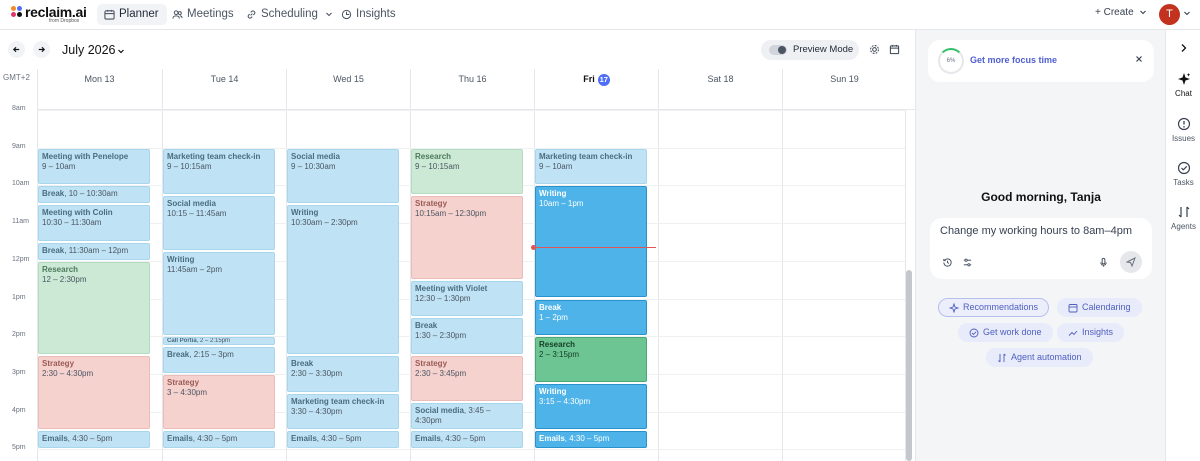  What do you see at coordinates (19, 372) in the screenshot?
I see `hour-label: 3pm` at bounding box center [19, 372].